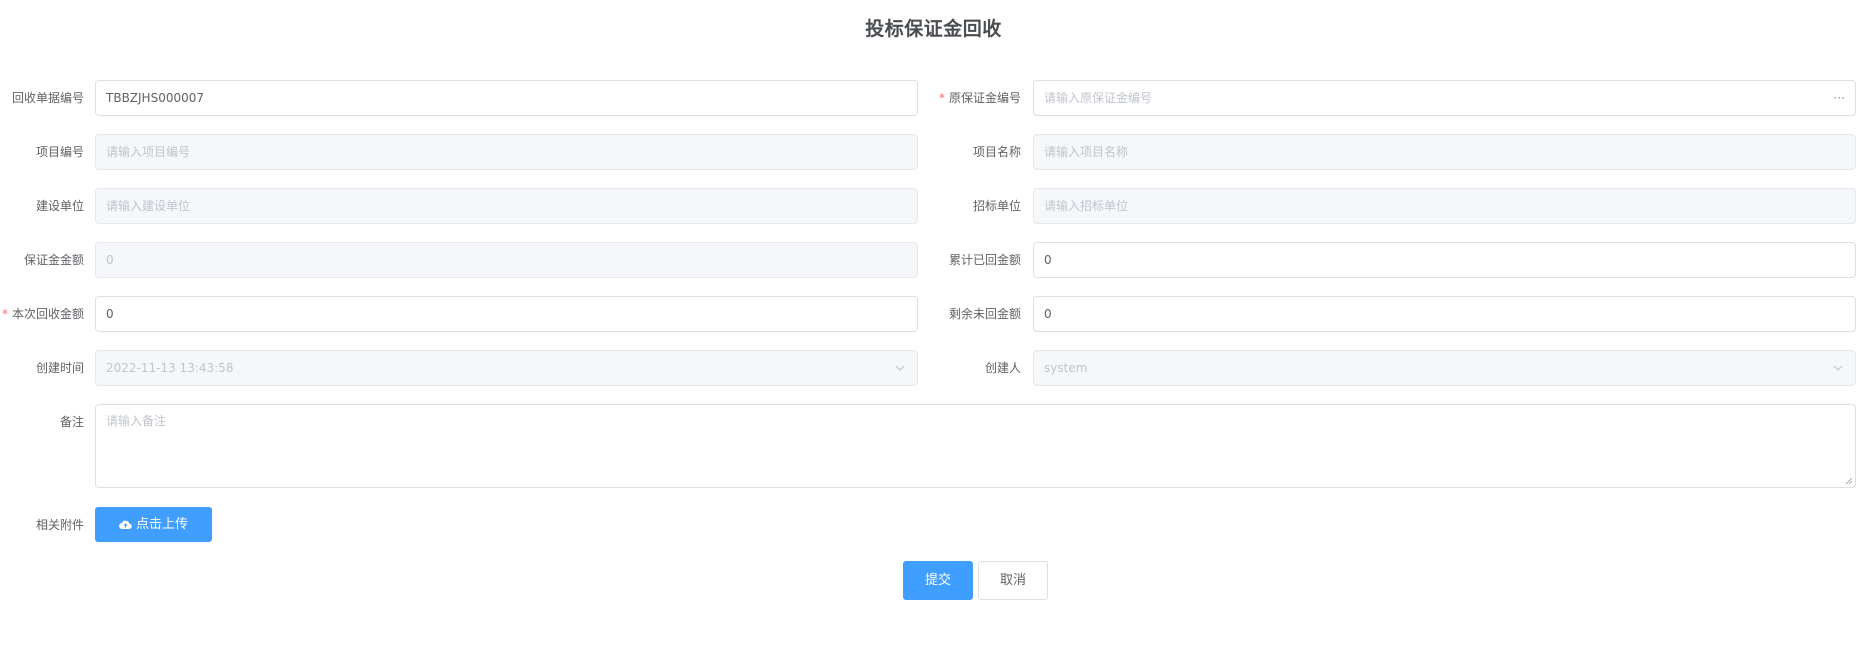  Describe the element at coordinates (136, 421) in the screenshot. I see `remark-placeholder: 请输入备注` at that location.